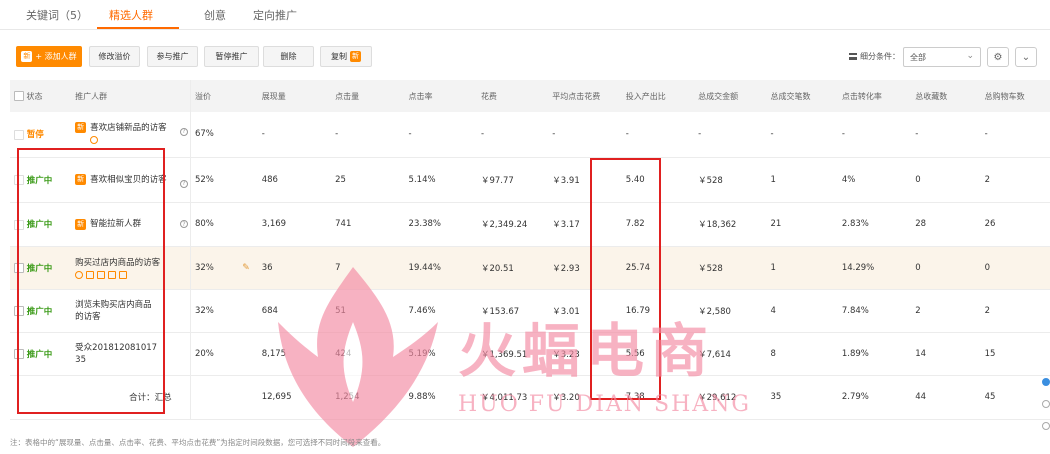 The height and width of the screenshot is (454, 1050). What do you see at coordinates (1015, 135) in the screenshot?
I see `carts: -` at bounding box center [1015, 135].